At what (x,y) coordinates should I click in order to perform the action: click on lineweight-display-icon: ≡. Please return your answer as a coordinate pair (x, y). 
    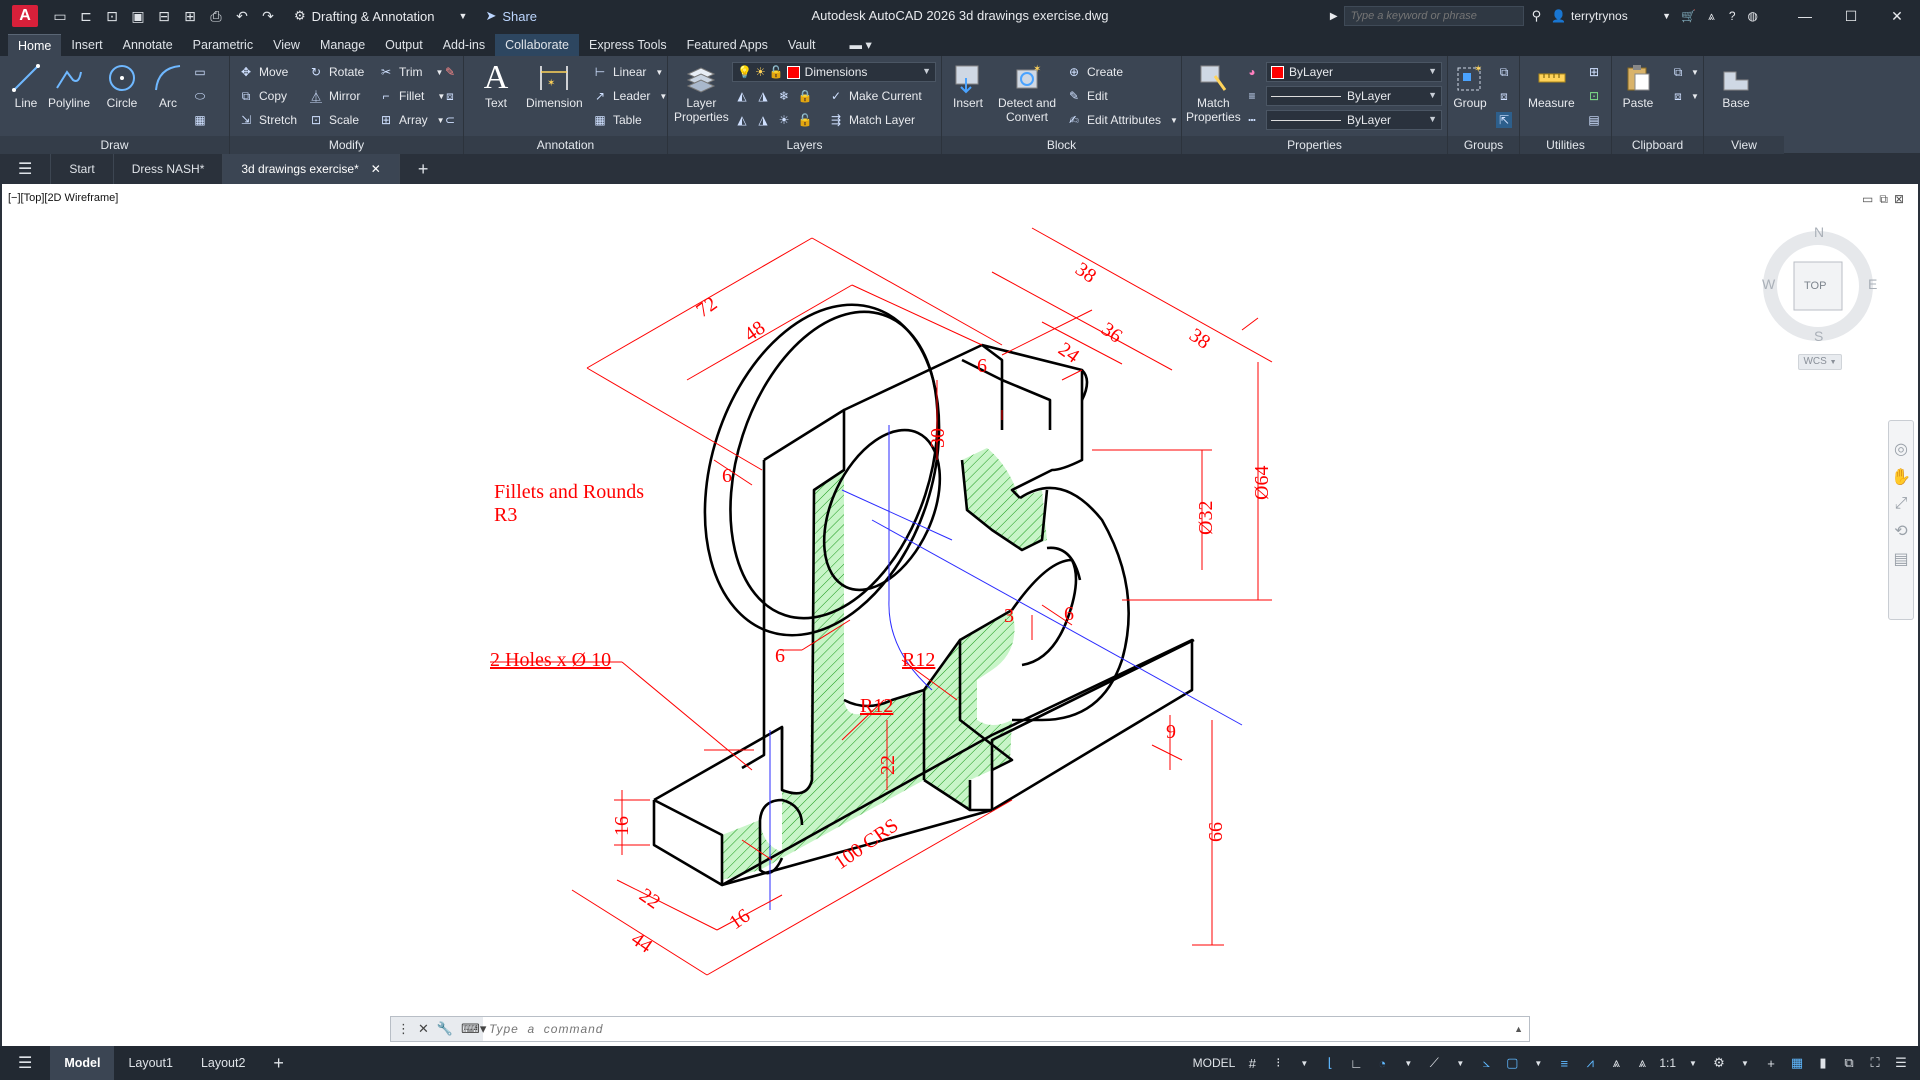
    Looking at the image, I should click on (1564, 1063).